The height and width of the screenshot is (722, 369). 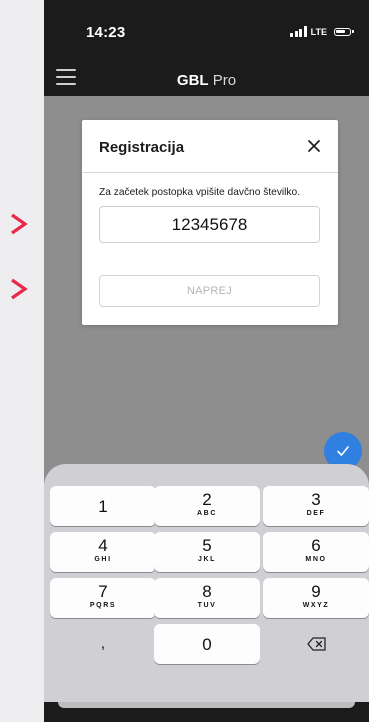 I want to click on key-7: 7 PQRS, so click(x=103, y=598).